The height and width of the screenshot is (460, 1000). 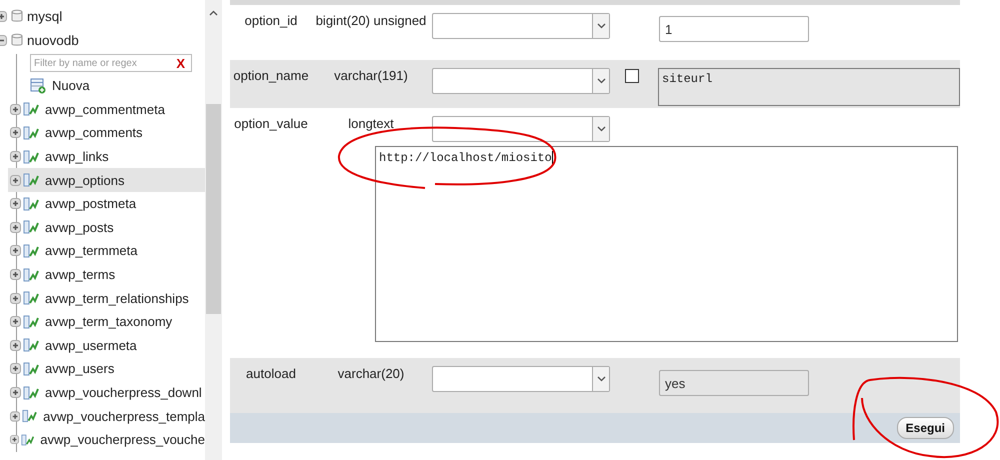 What do you see at coordinates (53, 40) in the screenshot?
I see `database-name: nuovodb` at bounding box center [53, 40].